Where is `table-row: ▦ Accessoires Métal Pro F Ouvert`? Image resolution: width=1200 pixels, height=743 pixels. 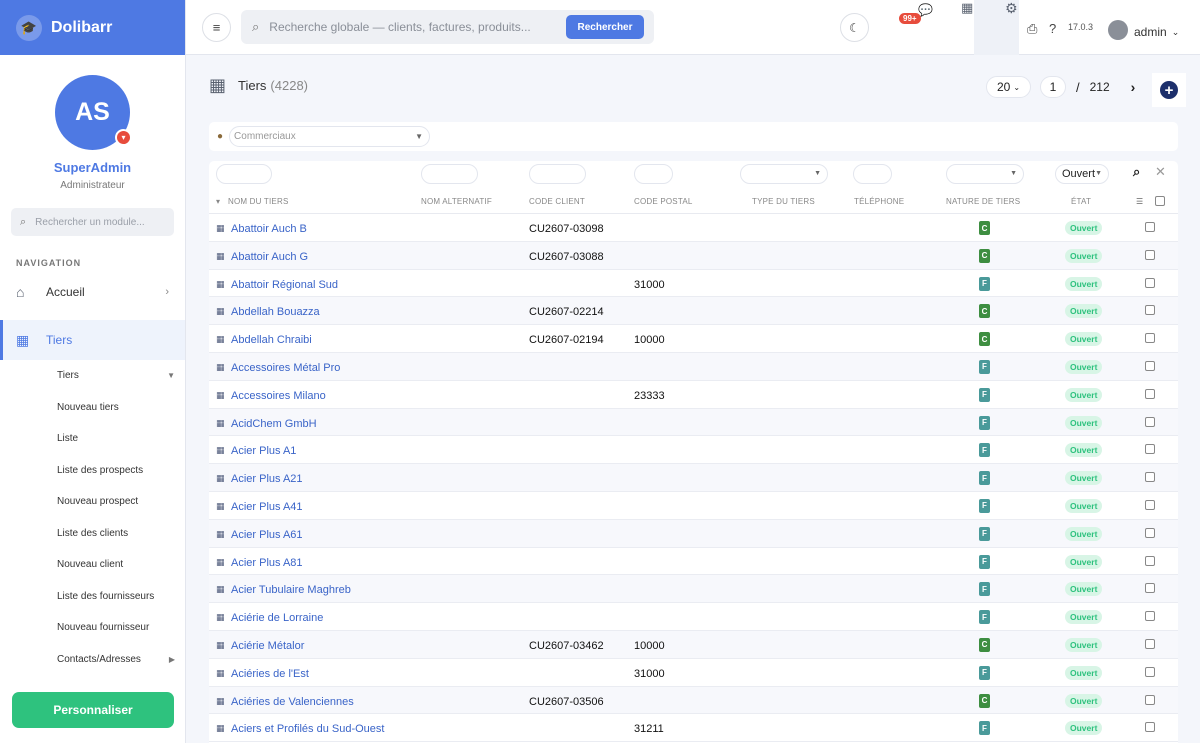
table-row: ▦ Accessoires Métal Pro F Ouvert is located at coordinates (693, 366).